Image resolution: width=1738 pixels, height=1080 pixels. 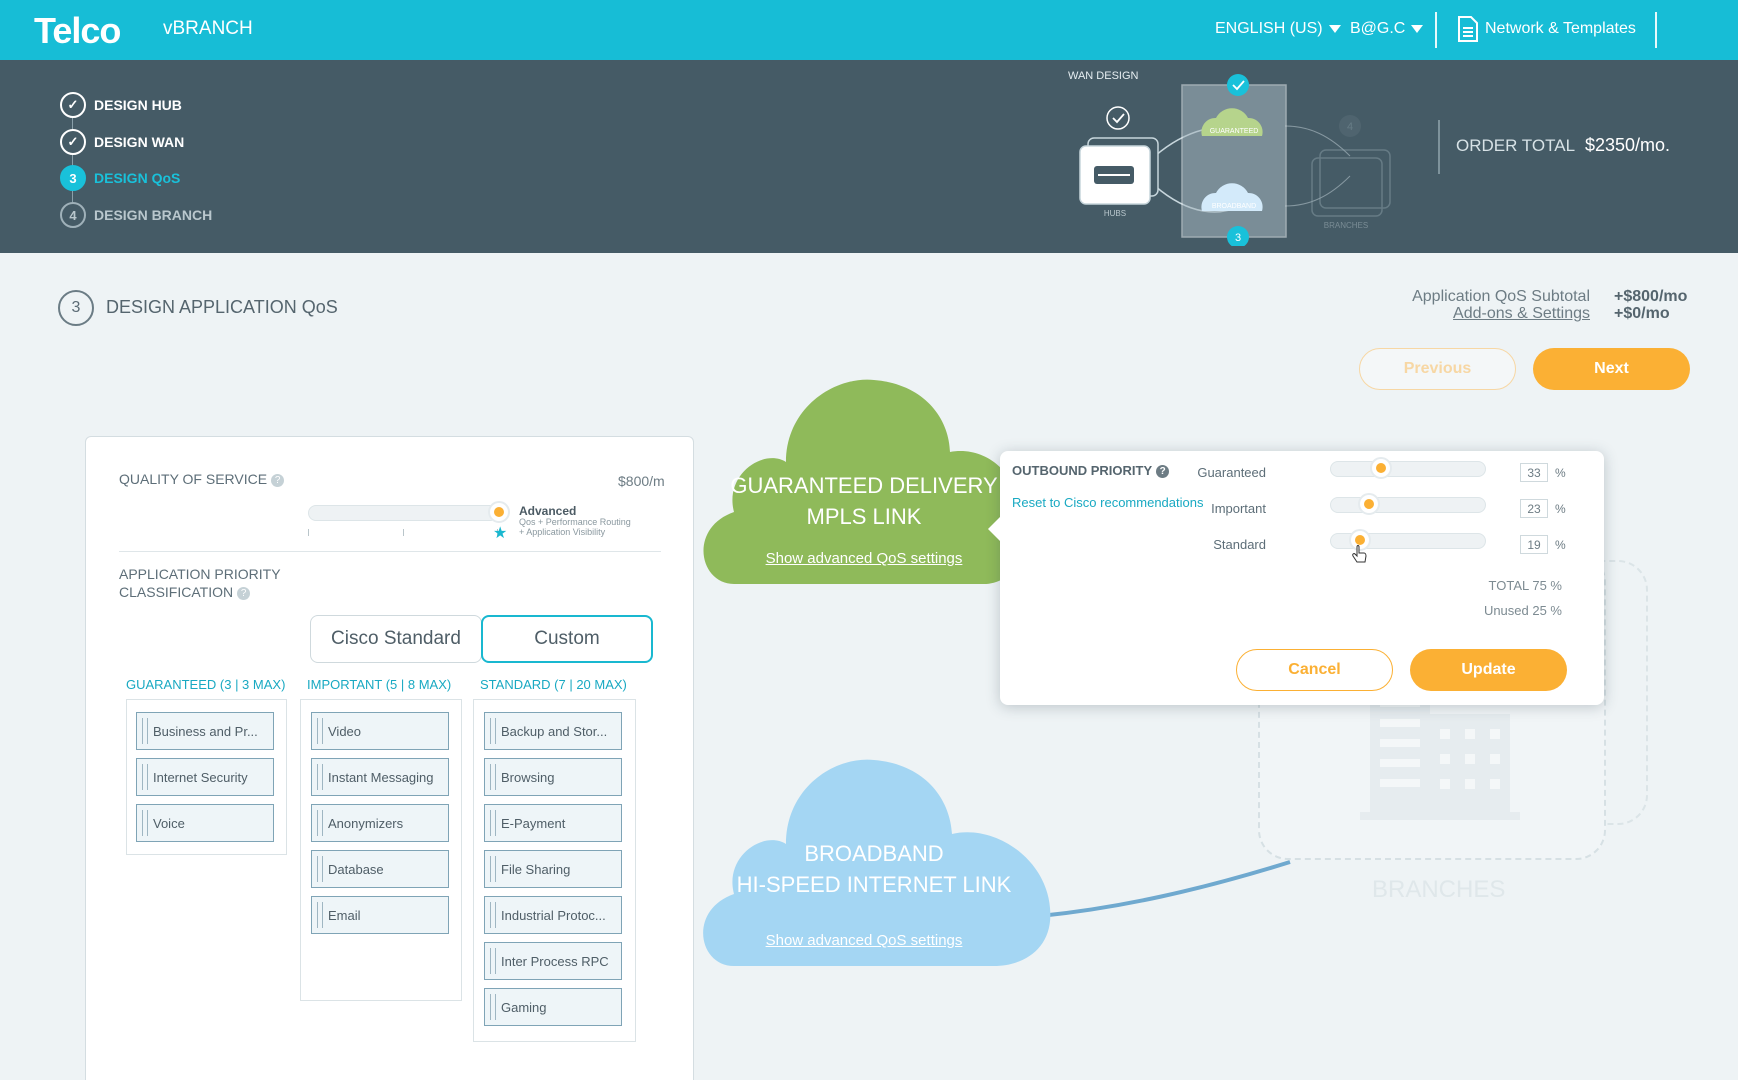 I want to click on step-label: DESIGN BRANCH, so click(x=153, y=215).